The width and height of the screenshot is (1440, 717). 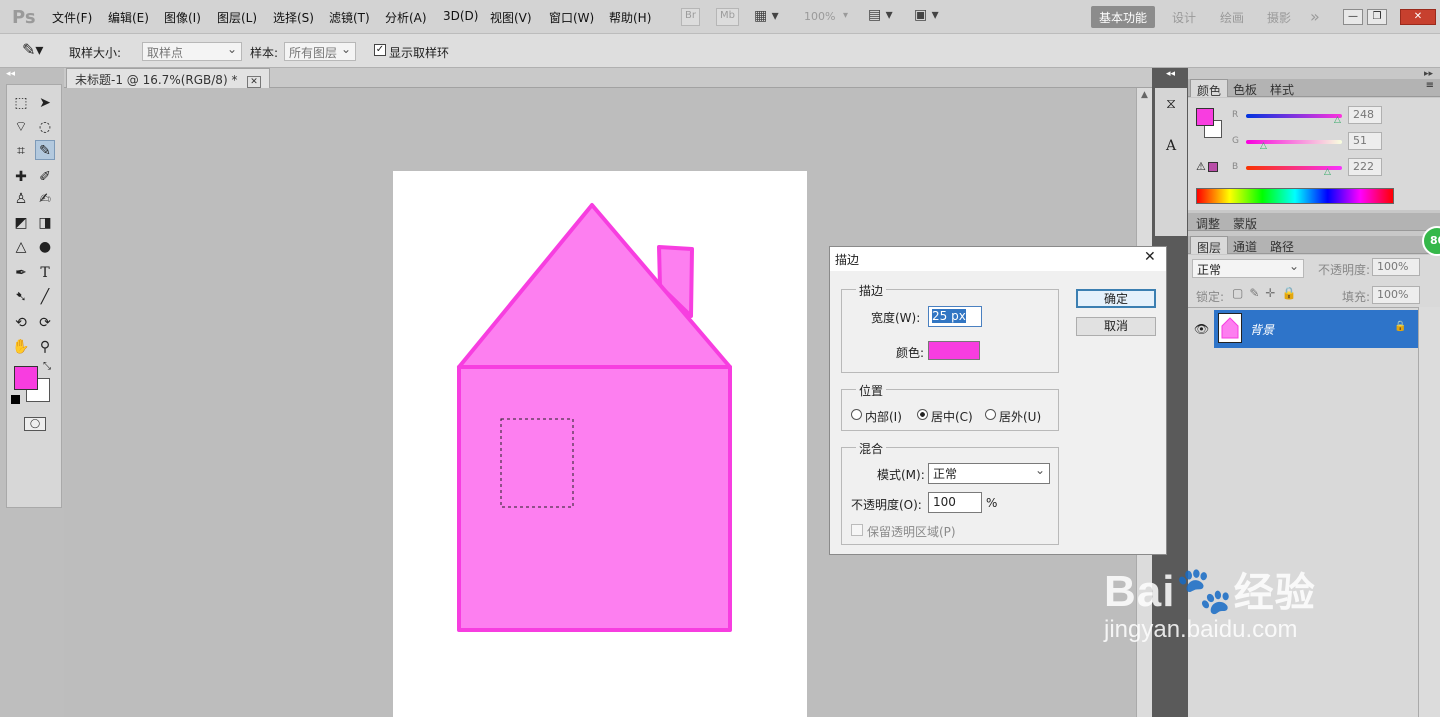 I want to click on more-workspaces-icon: », so click(x=1315, y=15).